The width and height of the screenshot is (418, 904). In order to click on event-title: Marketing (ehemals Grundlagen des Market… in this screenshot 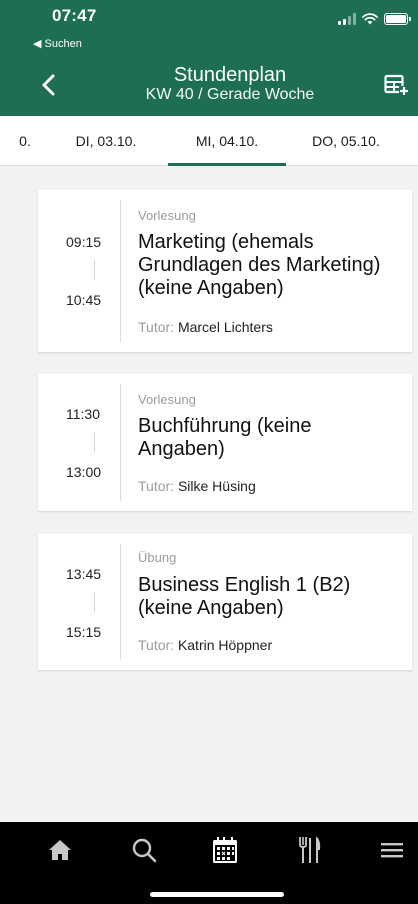, I will do `click(259, 265)`.